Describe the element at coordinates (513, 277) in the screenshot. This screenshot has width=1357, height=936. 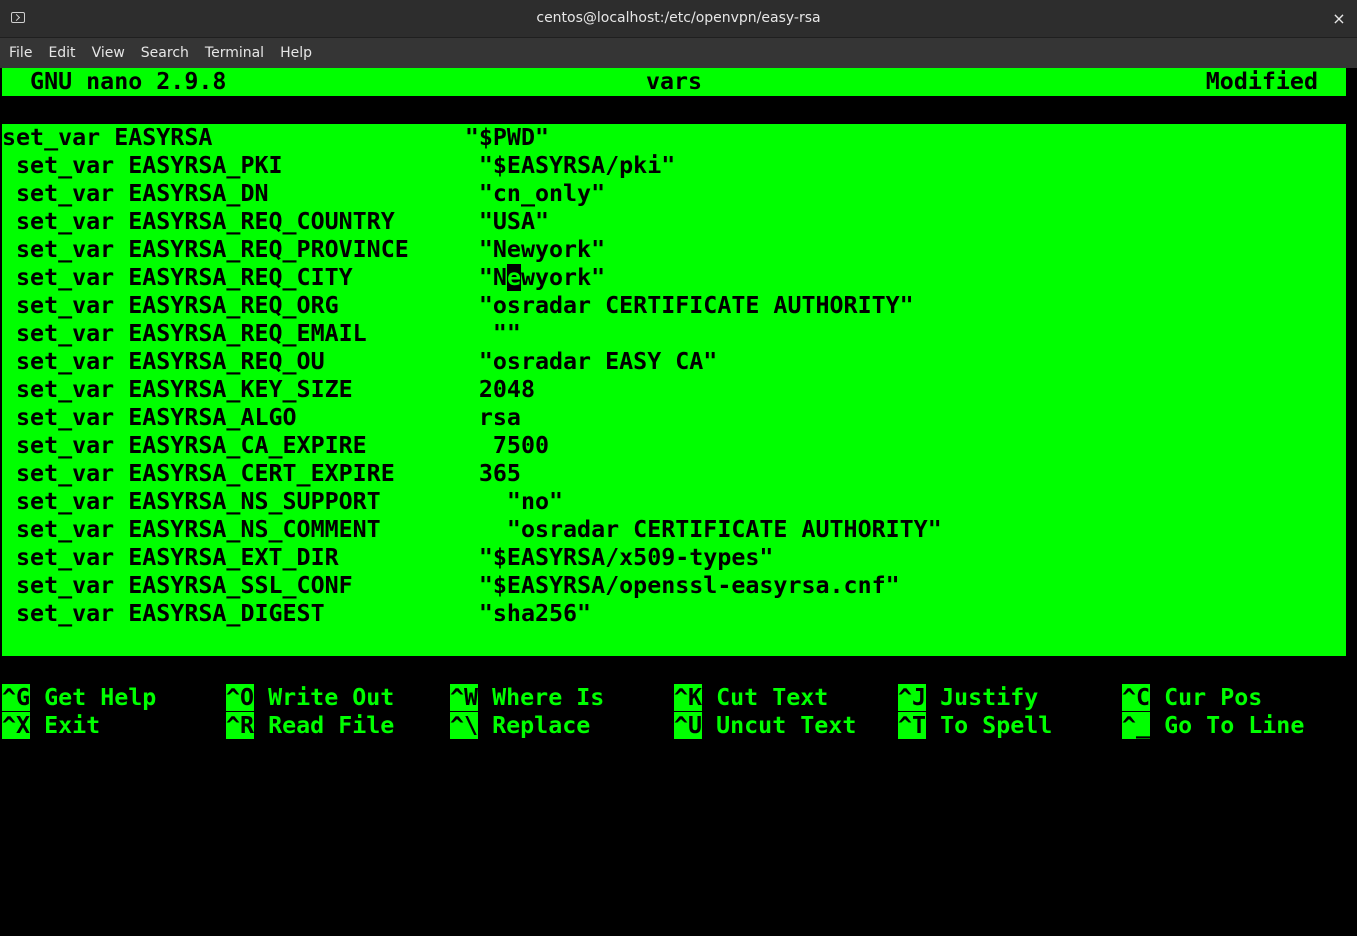
I see `text-cursor: e` at that location.